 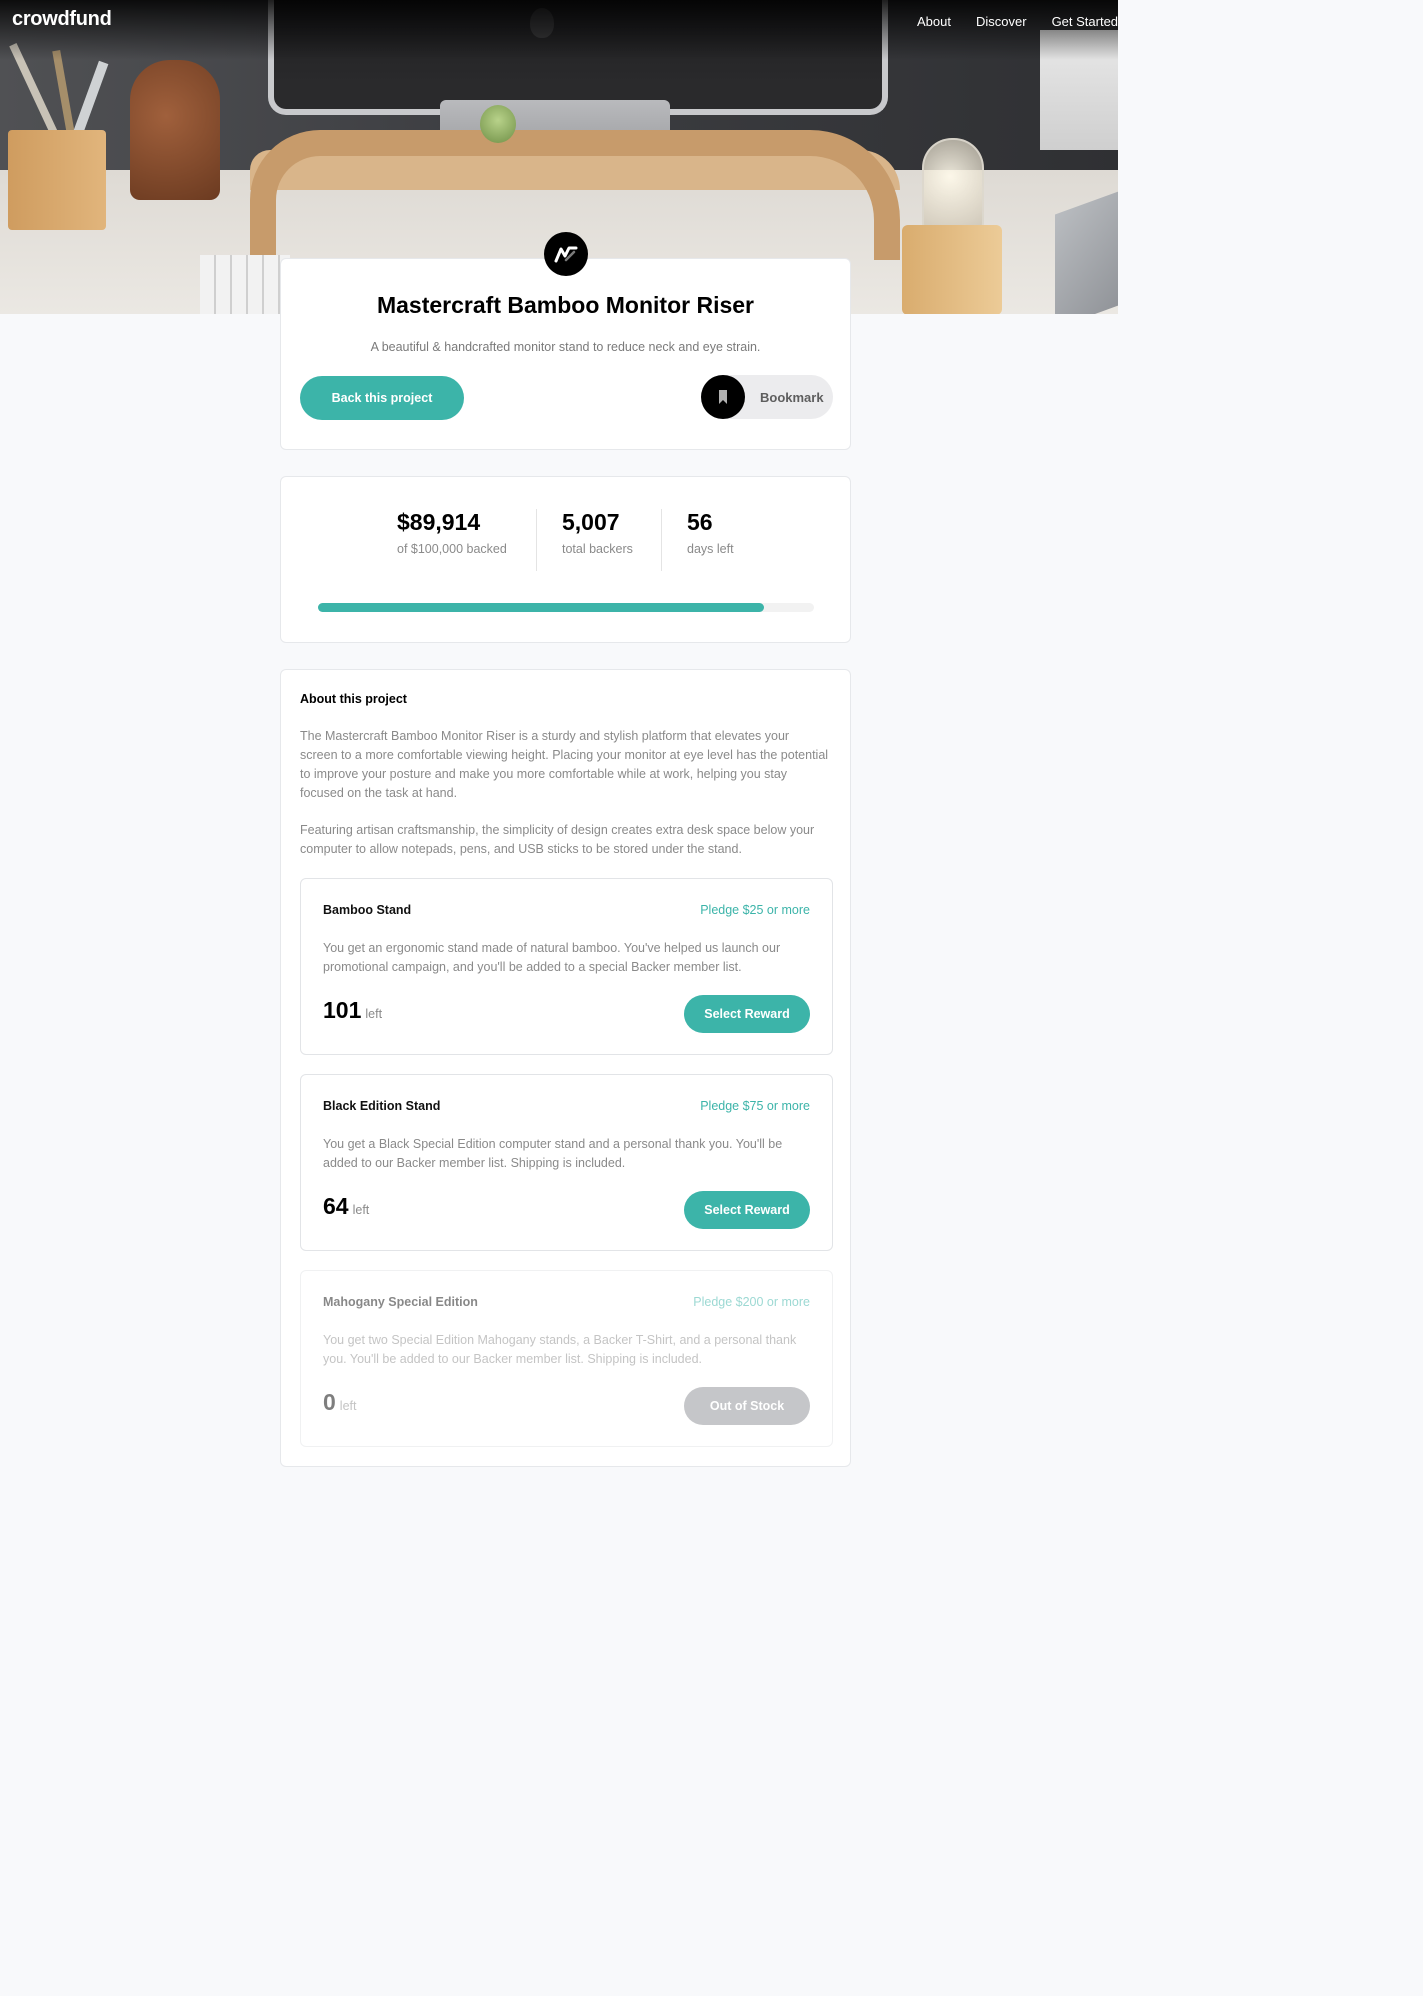 I want to click on backed-amount: $89,914, so click(x=439, y=522).